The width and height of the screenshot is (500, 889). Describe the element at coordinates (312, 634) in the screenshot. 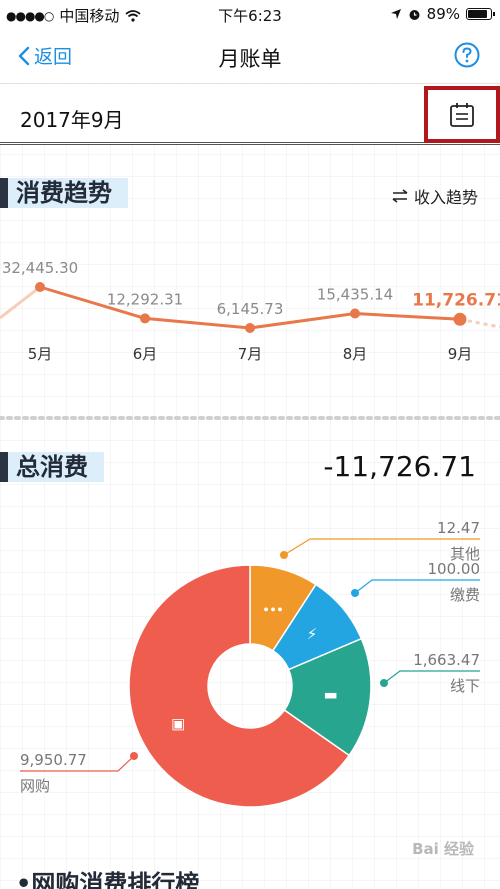

I see `water-drop-bolt-icon-glyph: ⚡` at that location.